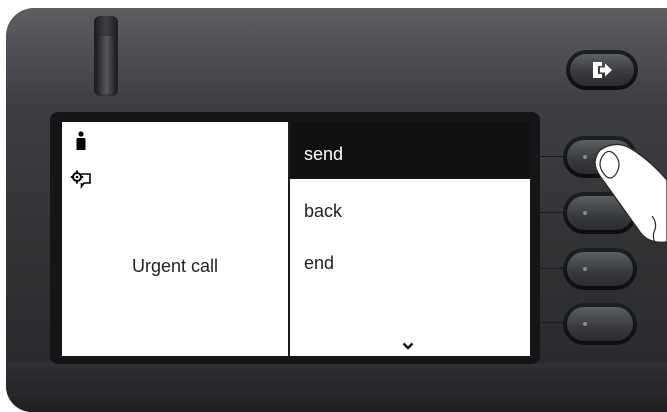 The height and width of the screenshot is (412, 667). What do you see at coordinates (408, 346) in the screenshot?
I see `chevron-down-icon` at bounding box center [408, 346].